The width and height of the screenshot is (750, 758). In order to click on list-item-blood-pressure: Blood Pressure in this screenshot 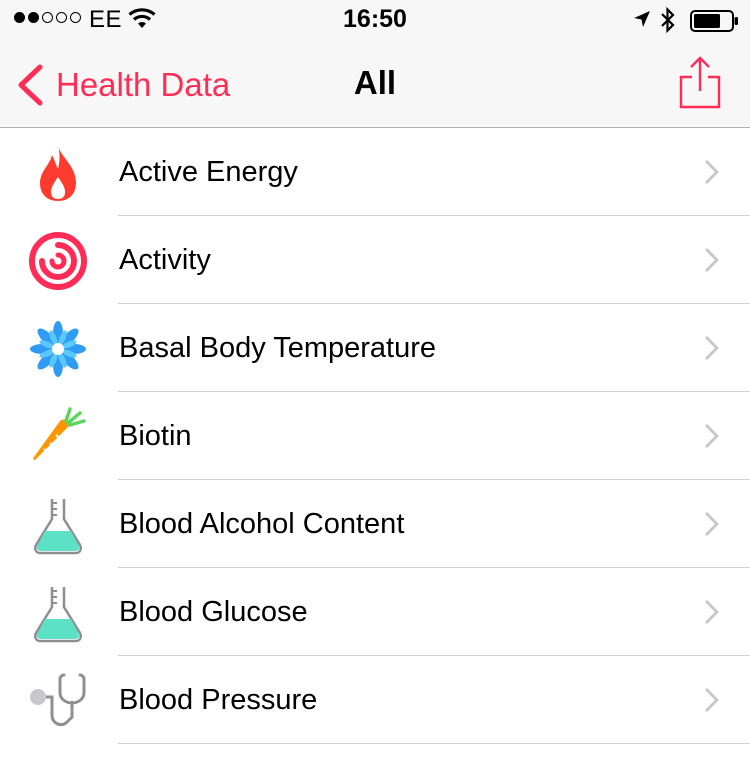, I will do `click(375, 700)`.